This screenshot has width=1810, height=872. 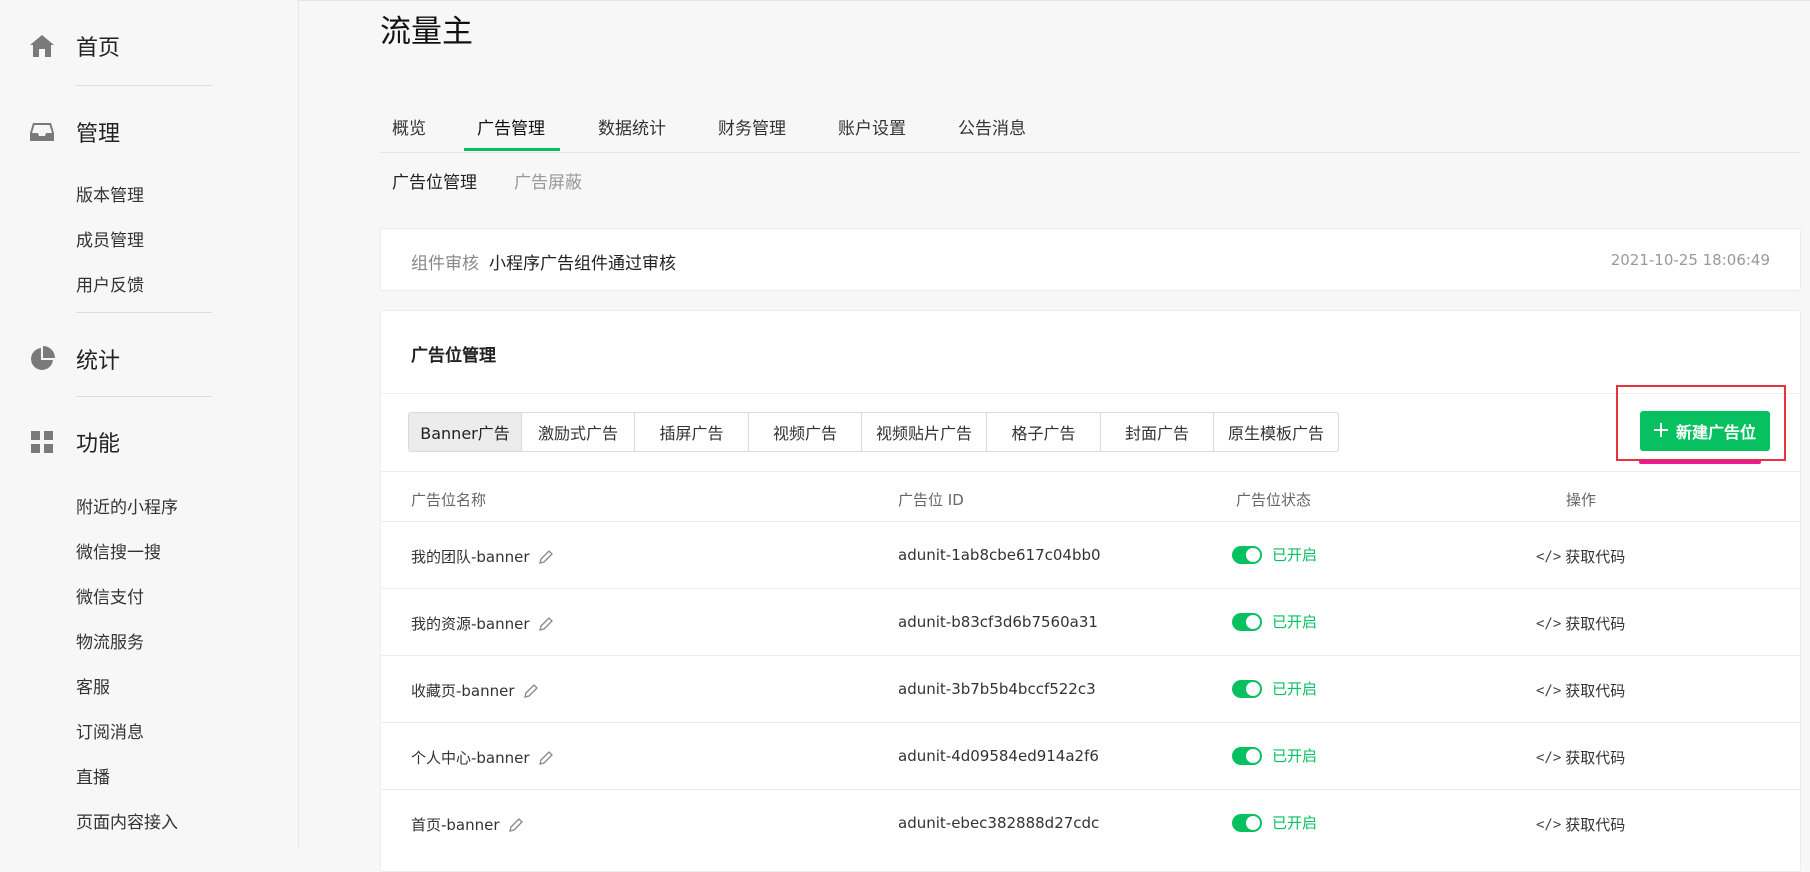 What do you see at coordinates (98, 361) in the screenshot?
I see `sidebar-stats-label: 统计` at bounding box center [98, 361].